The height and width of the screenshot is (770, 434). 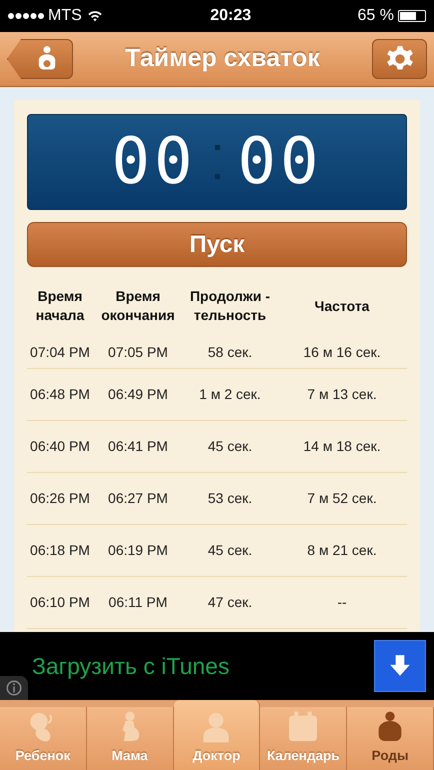 What do you see at coordinates (342, 394) in the screenshot?
I see `table-cell-text: 7 м 13 сек.` at bounding box center [342, 394].